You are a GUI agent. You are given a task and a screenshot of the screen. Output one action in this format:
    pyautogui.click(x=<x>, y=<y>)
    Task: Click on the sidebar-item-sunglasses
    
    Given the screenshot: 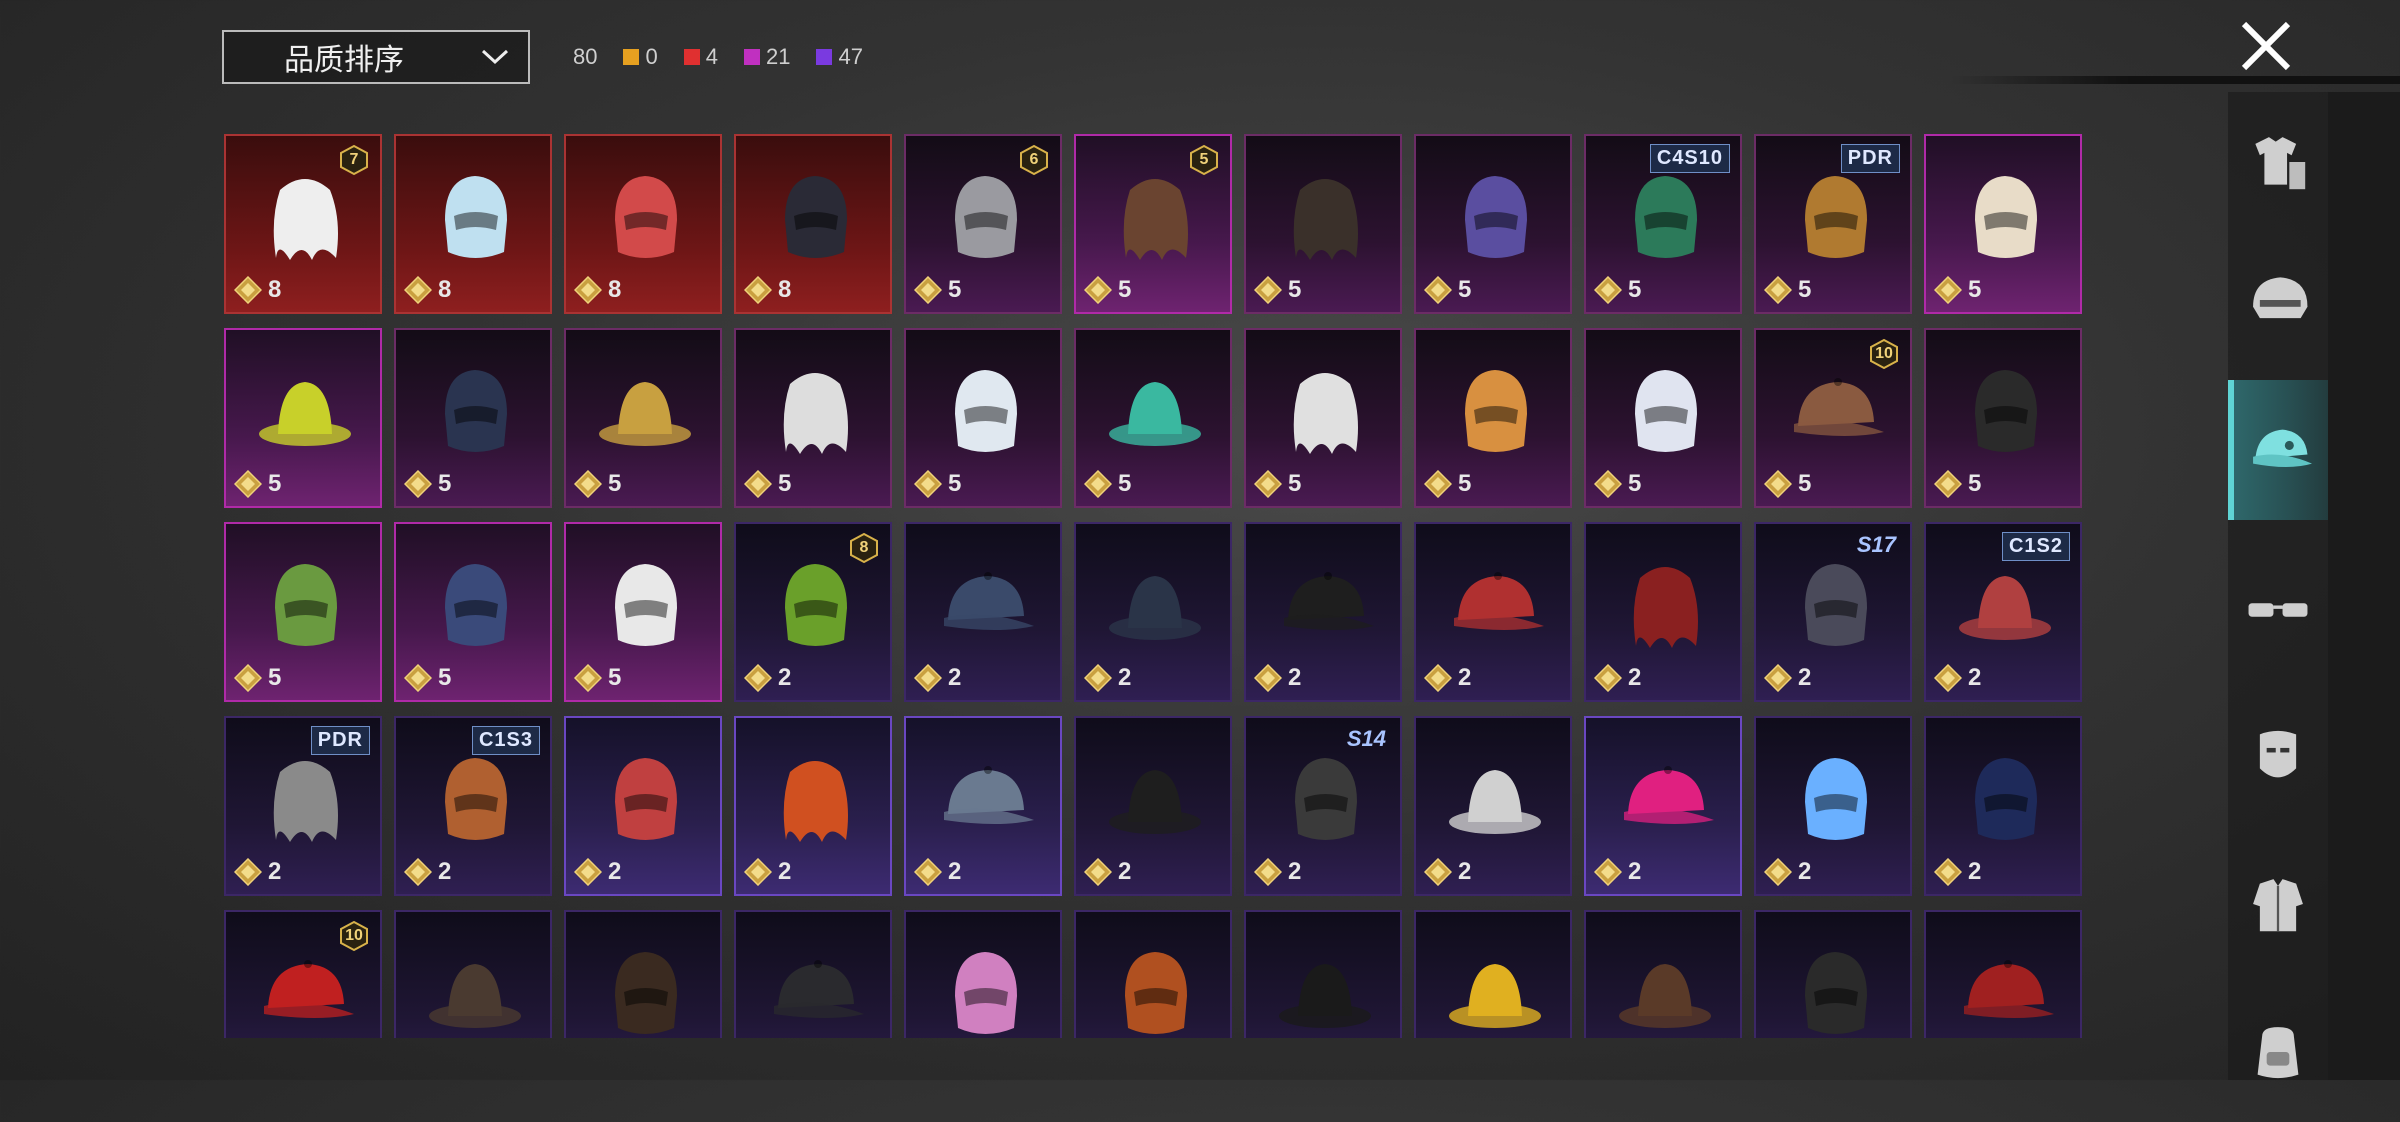 What is the action you would take?
    pyautogui.click(x=2278, y=610)
    